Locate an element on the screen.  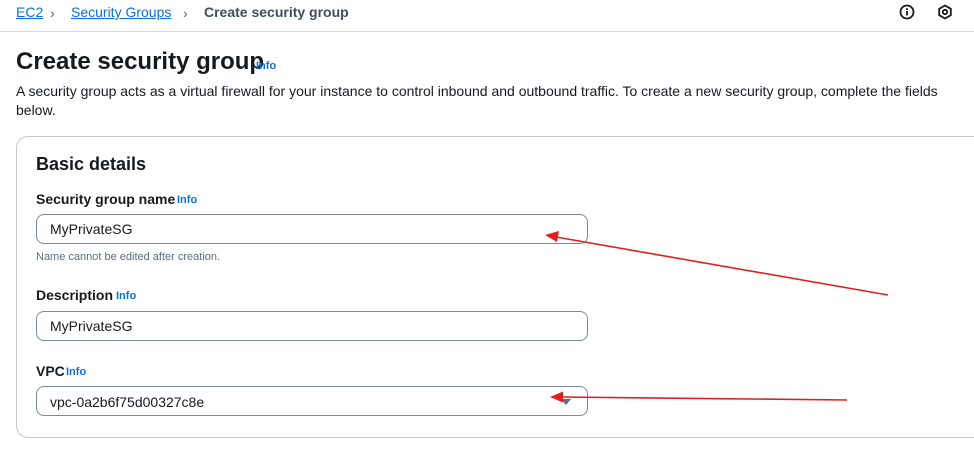
description-info-link: Info is located at coordinates (126, 296).